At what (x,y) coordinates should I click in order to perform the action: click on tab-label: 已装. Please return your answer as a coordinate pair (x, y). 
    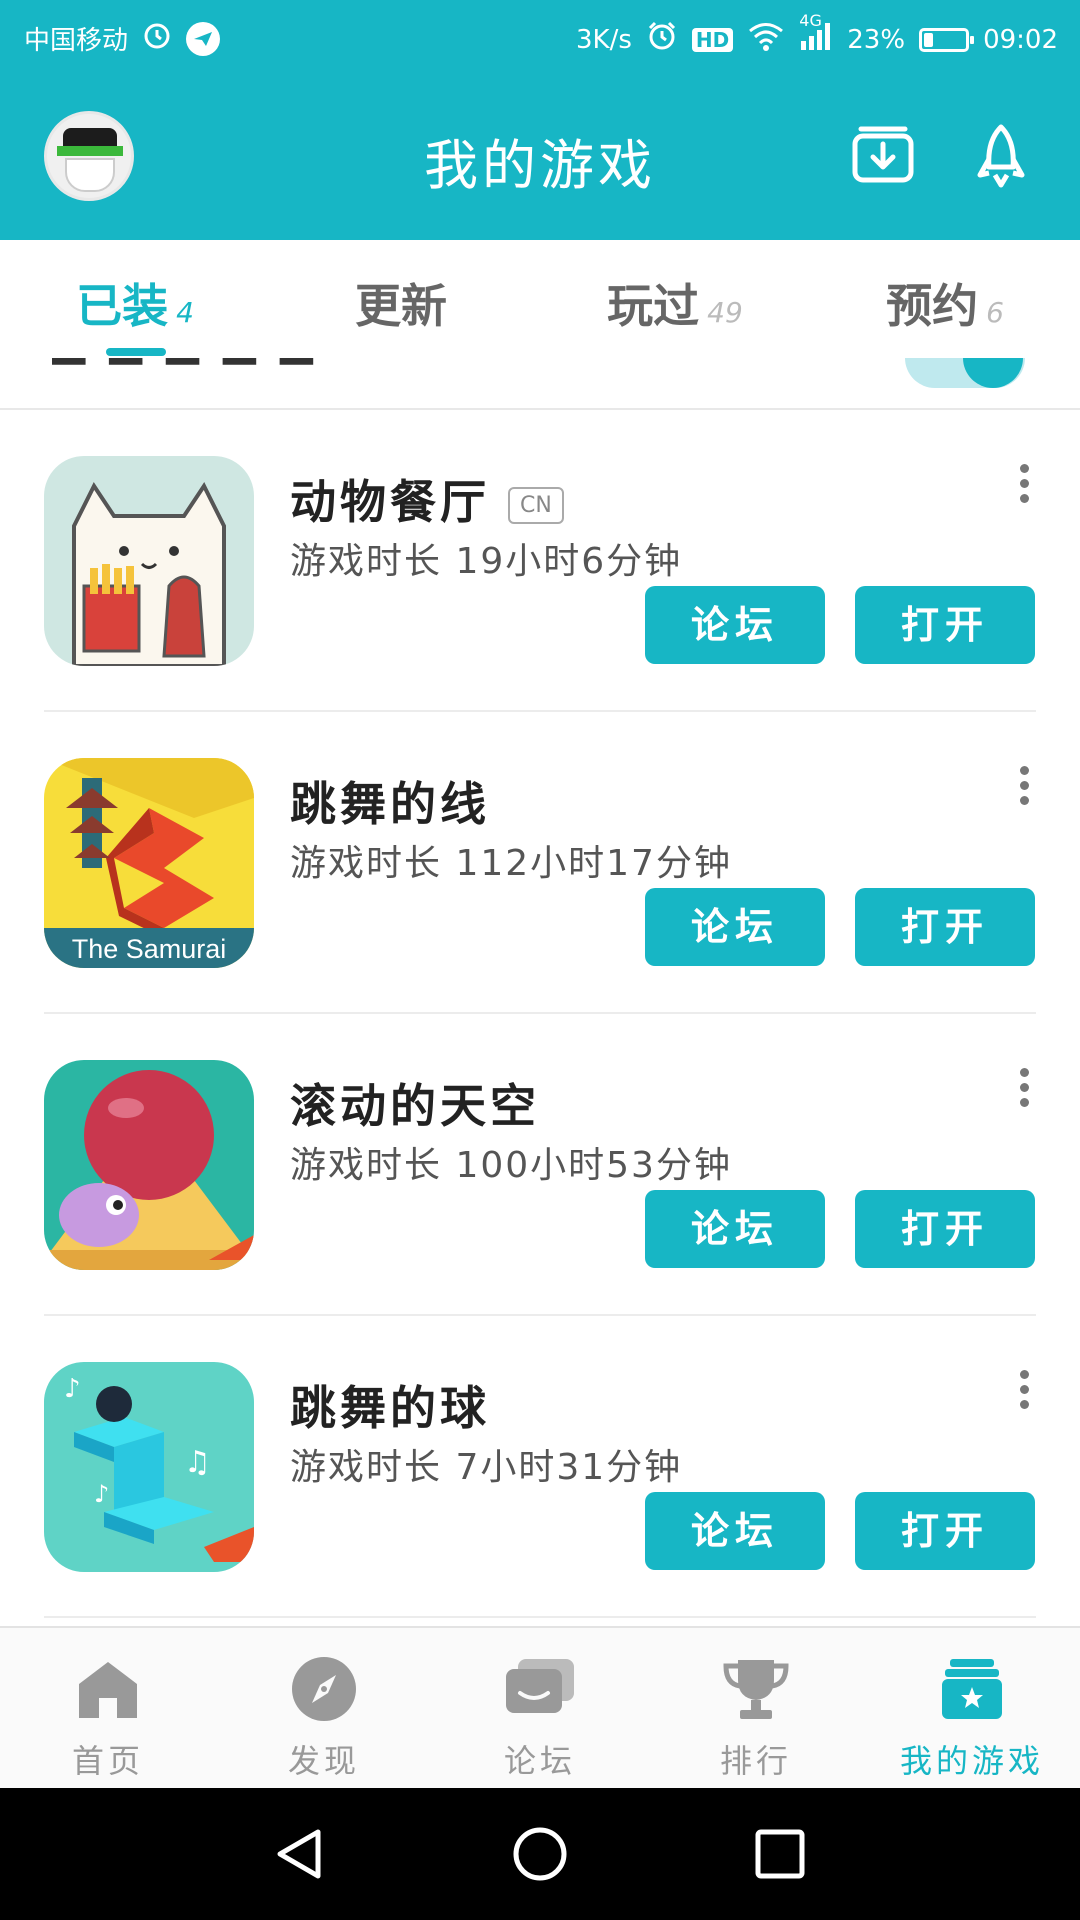
    Looking at the image, I should click on (122, 306).